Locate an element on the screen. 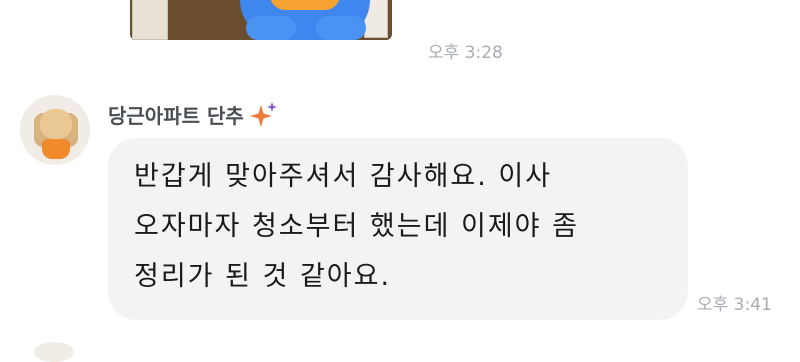 The height and width of the screenshot is (362, 800). sticker-character-beak is located at coordinates (305, 5).